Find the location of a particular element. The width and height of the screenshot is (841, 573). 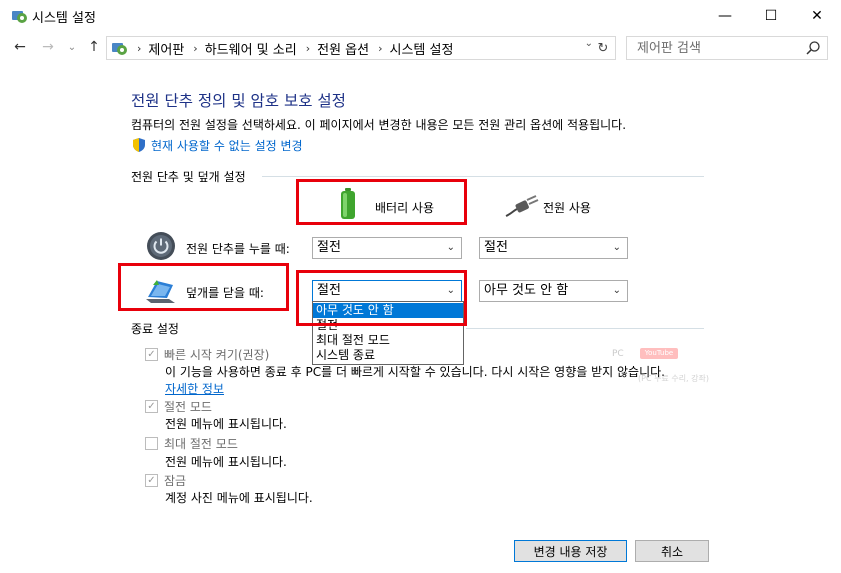

minimize-button: — is located at coordinates (725, 16).